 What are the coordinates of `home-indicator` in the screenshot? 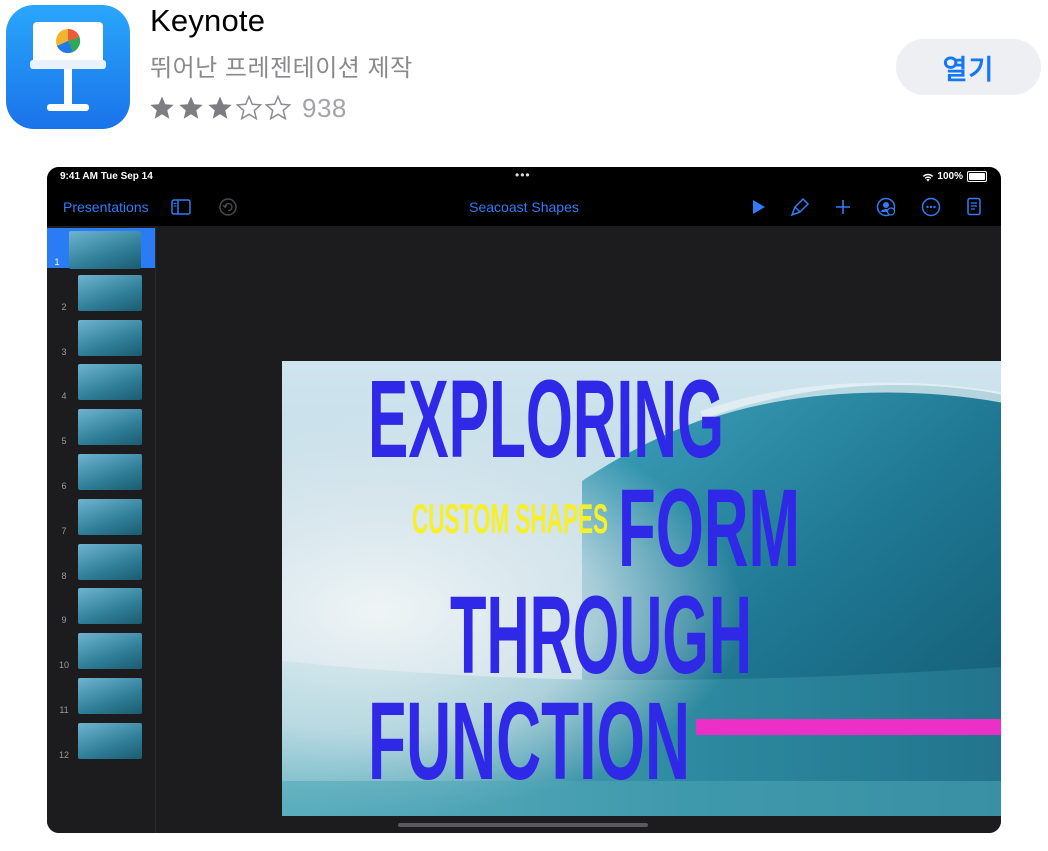 It's located at (523, 825).